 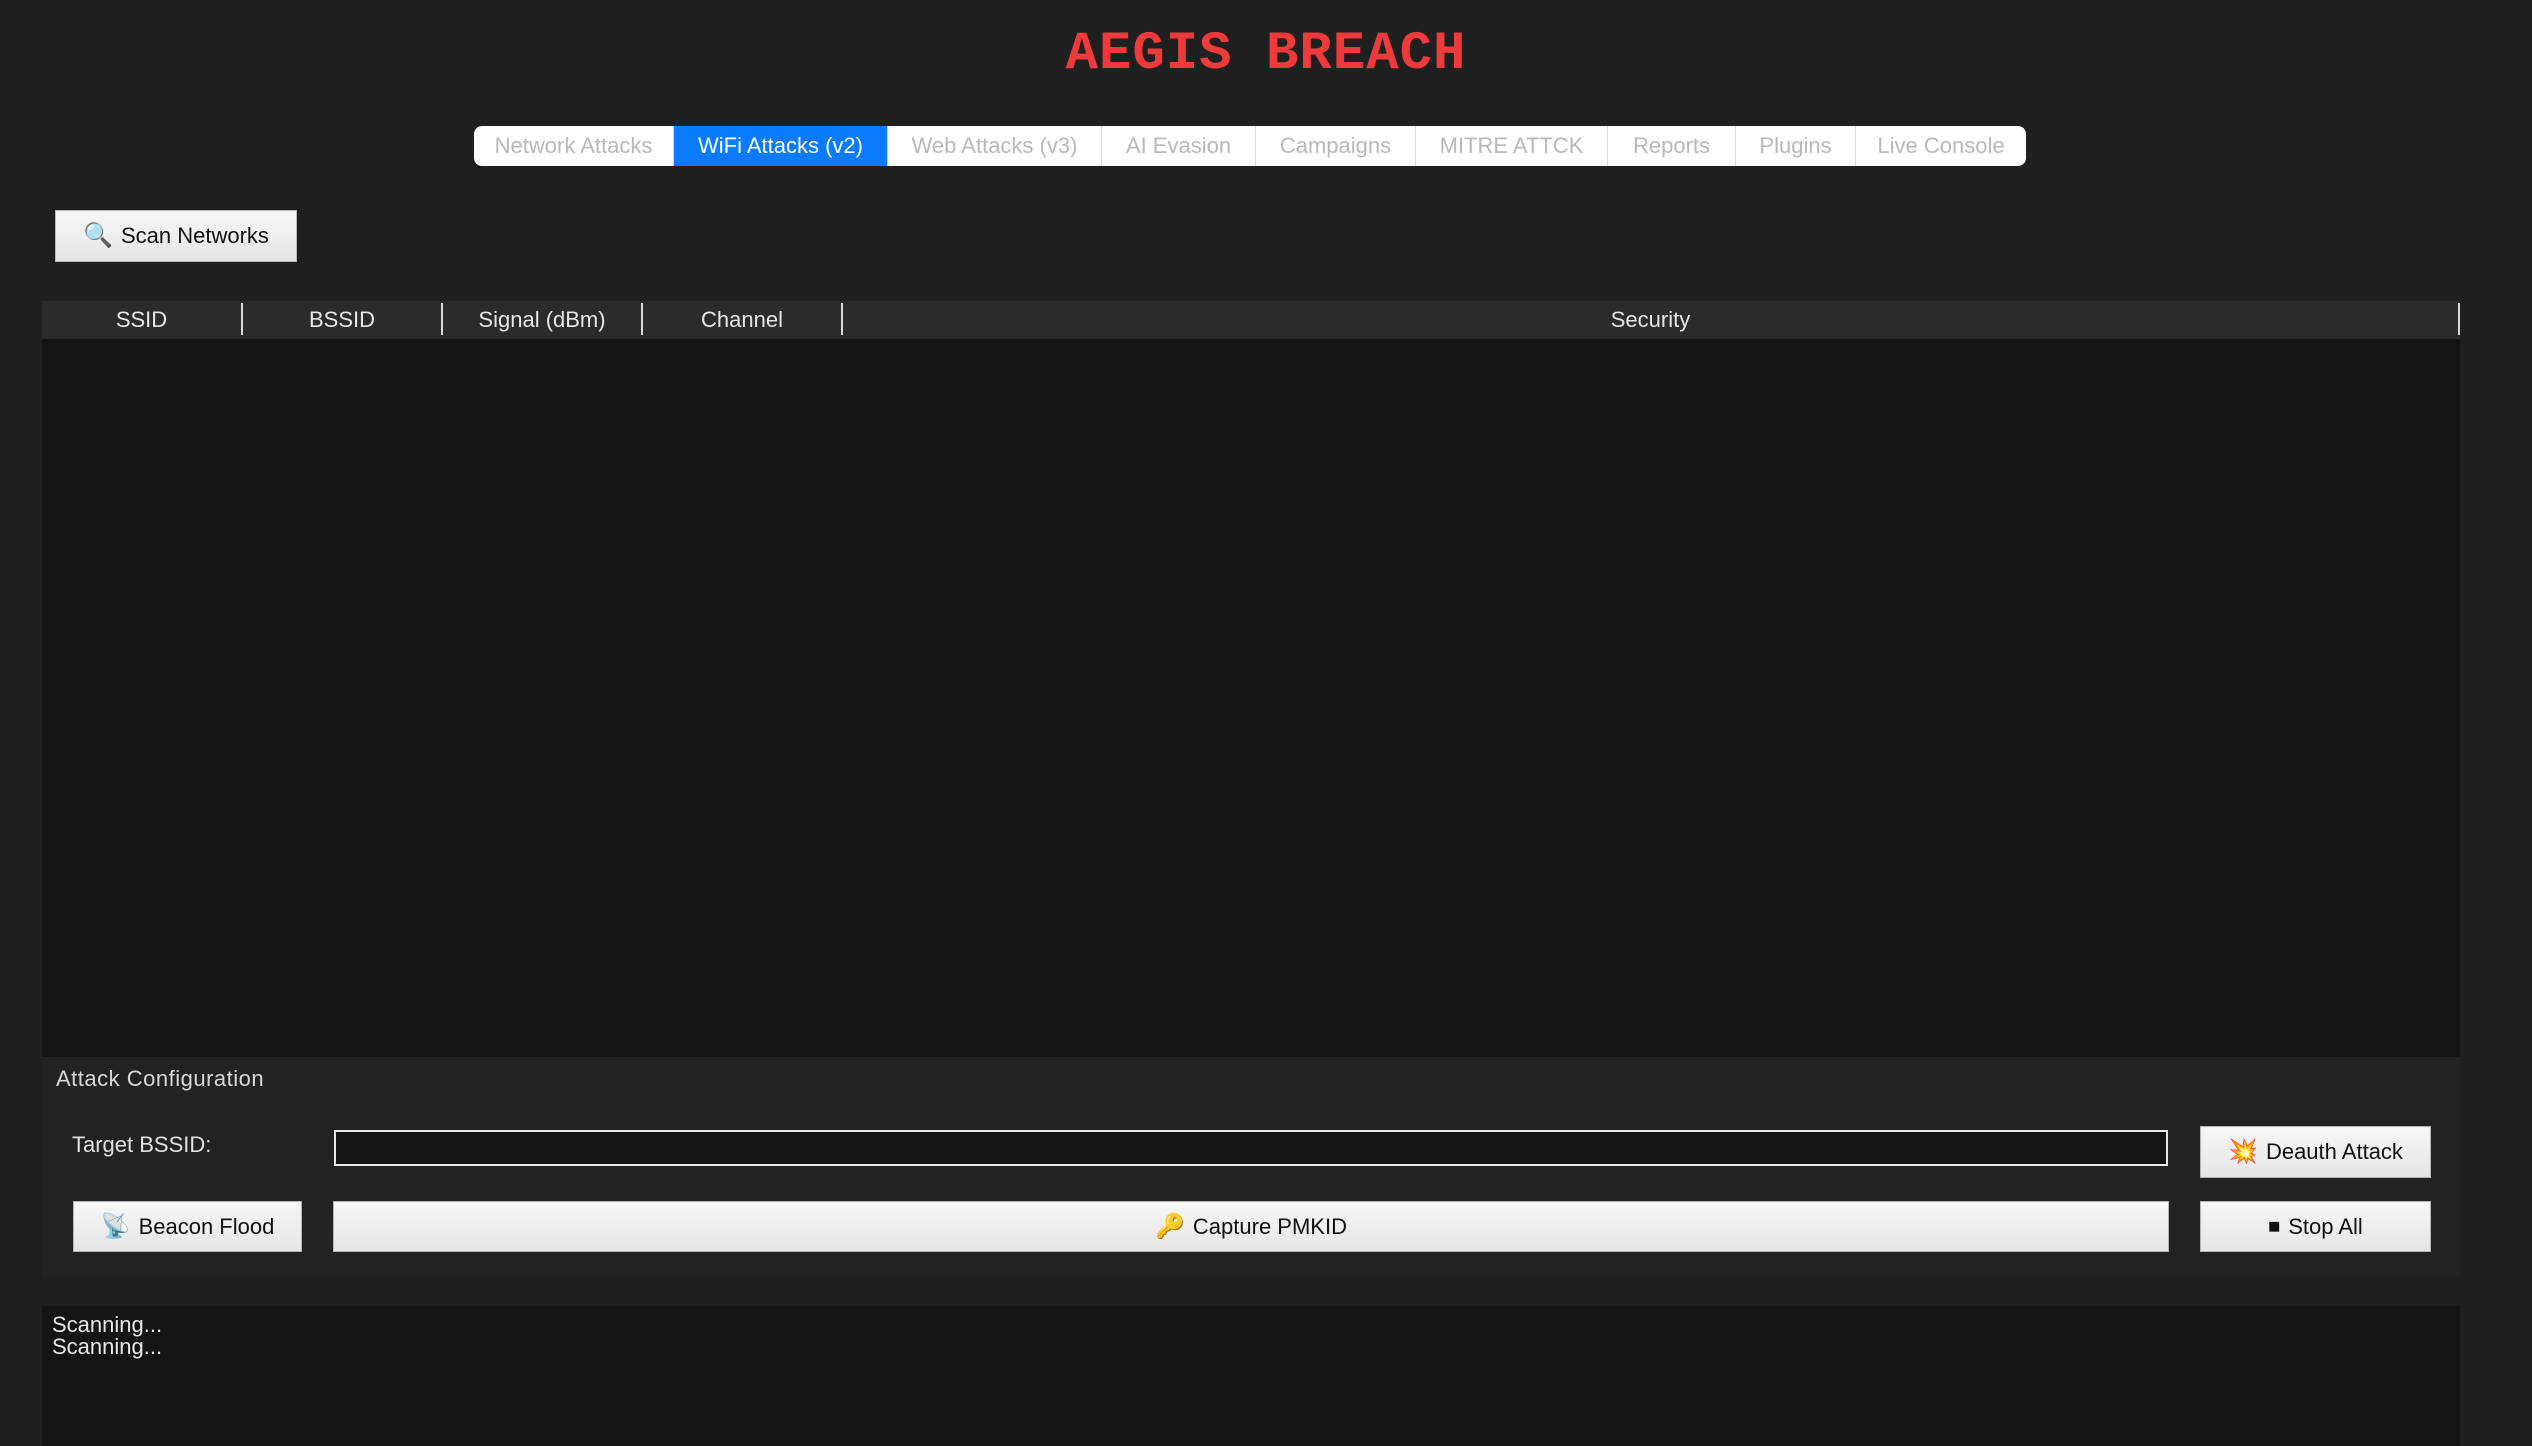 What do you see at coordinates (1336, 146) in the screenshot?
I see `tab-campaigns: Campaigns` at bounding box center [1336, 146].